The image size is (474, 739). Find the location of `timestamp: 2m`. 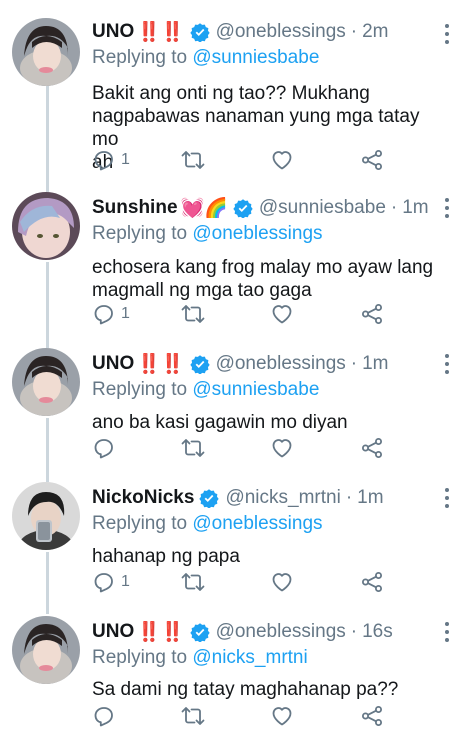

timestamp: 2m is located at coordinates (375, 32).